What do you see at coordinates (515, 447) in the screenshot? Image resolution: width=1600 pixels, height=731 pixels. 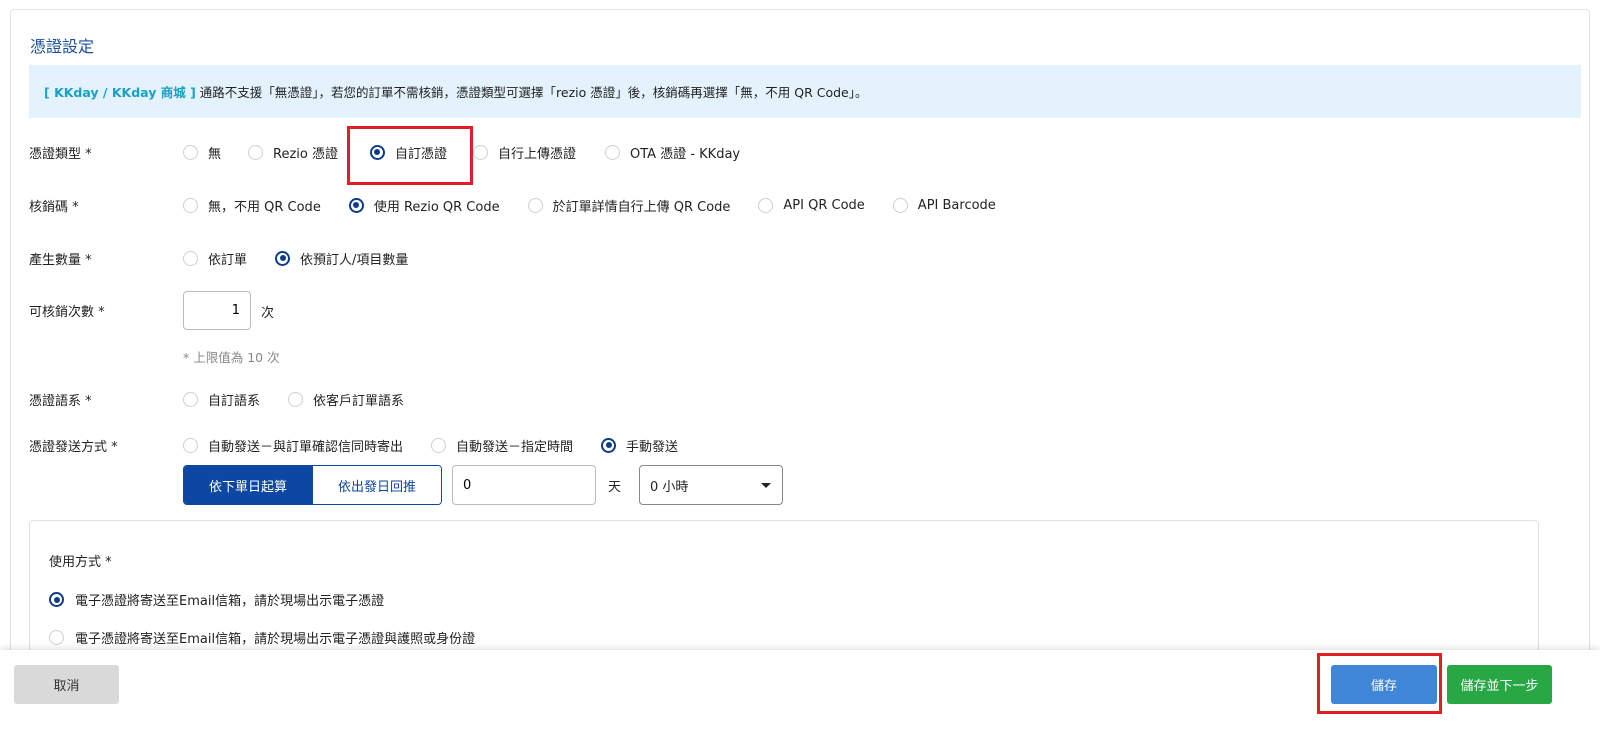 I see `option-label: 自動發送－指定時間` at bounding box center [515, 447].